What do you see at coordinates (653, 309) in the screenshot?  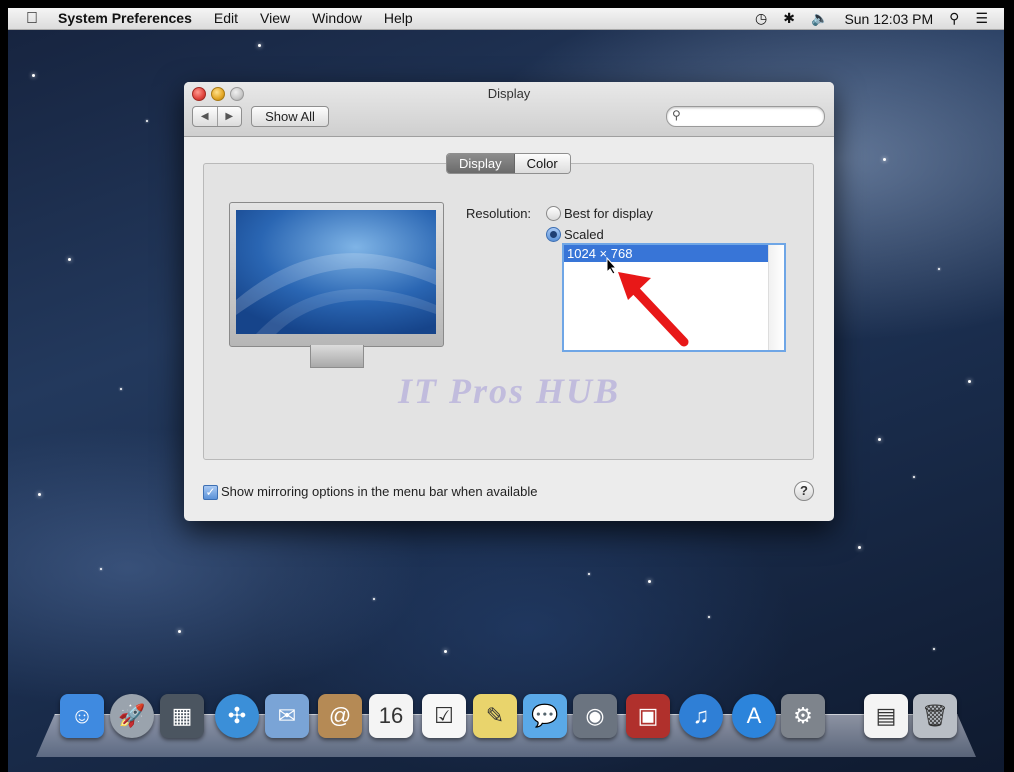 I see `red-arrow-annotation` at bounding box center [653, 309].